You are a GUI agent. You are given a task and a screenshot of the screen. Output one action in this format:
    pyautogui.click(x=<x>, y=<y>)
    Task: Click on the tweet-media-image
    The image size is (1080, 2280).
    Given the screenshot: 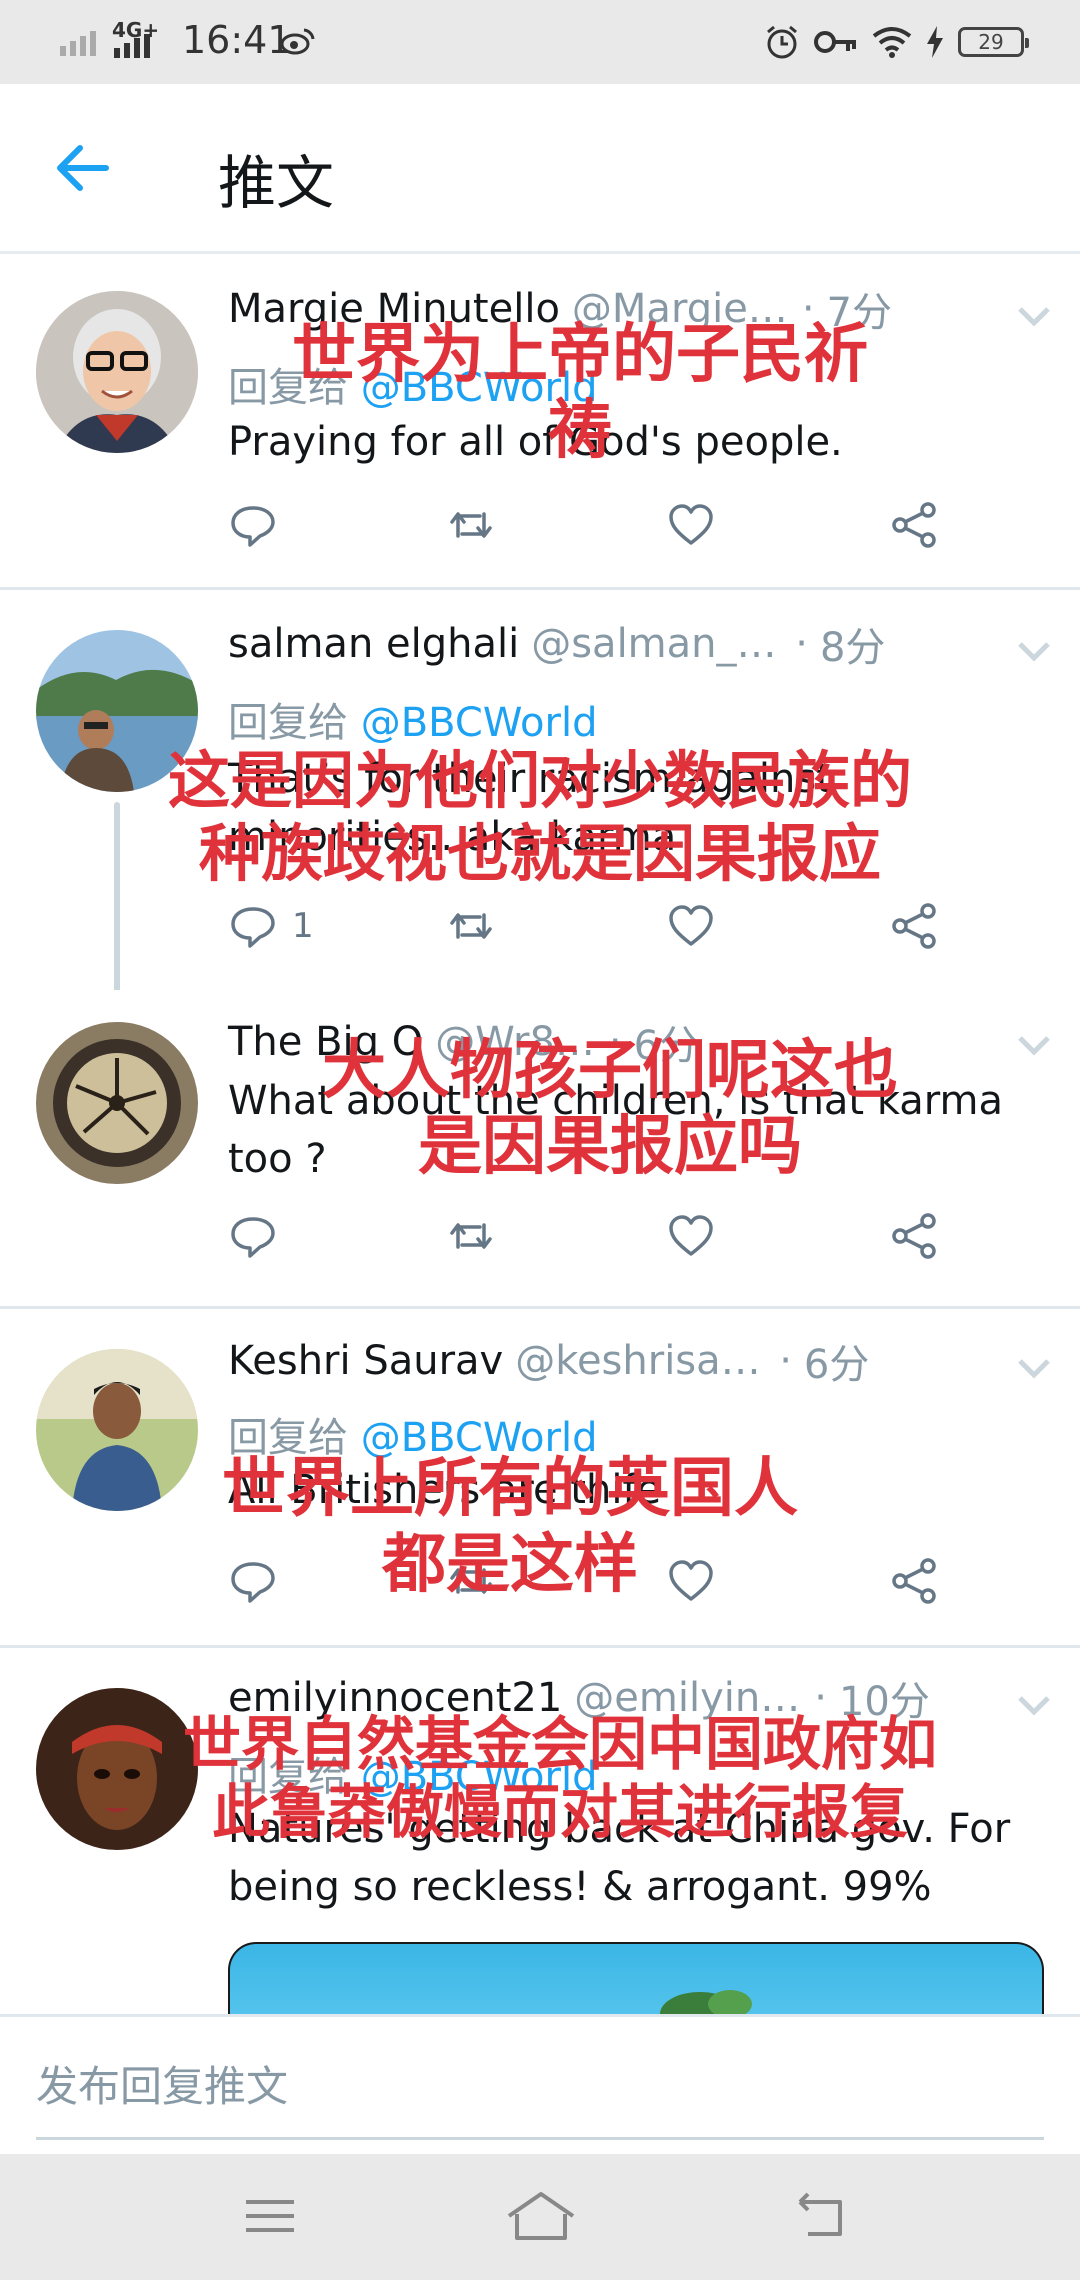 What is the action you would take?
    pyautogui.click(x=636, y=1978)
    